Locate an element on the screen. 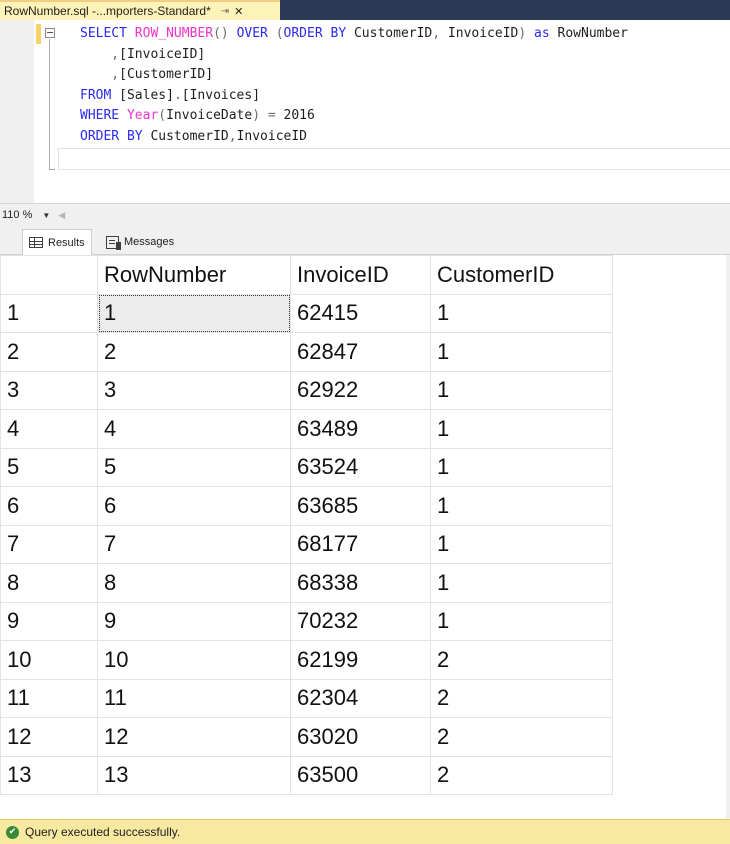  cell-invoiceid: 63685 is located at coordinates (360, 506).